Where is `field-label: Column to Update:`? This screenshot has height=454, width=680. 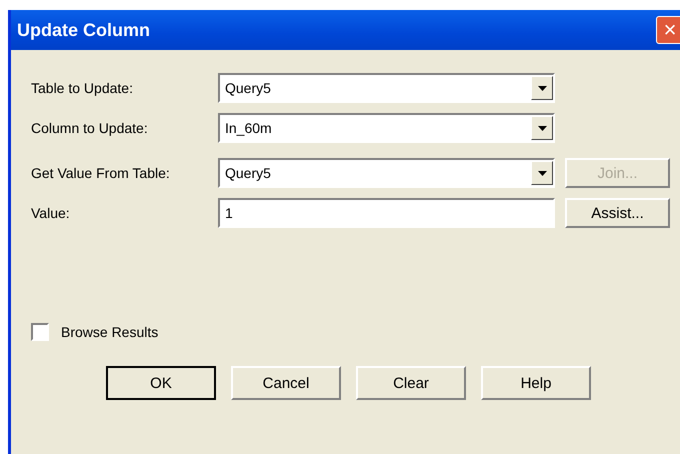
field-label: Column to Update: is located at coordinates (90, 128).